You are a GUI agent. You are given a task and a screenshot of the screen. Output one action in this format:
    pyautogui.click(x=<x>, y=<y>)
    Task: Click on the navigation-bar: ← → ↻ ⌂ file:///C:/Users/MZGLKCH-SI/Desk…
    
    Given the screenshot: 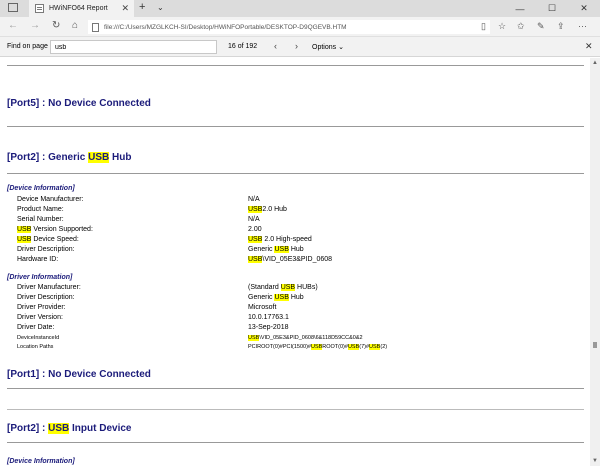 What is the action you would take?
    pyautogui.click(x=300, y=27)
    